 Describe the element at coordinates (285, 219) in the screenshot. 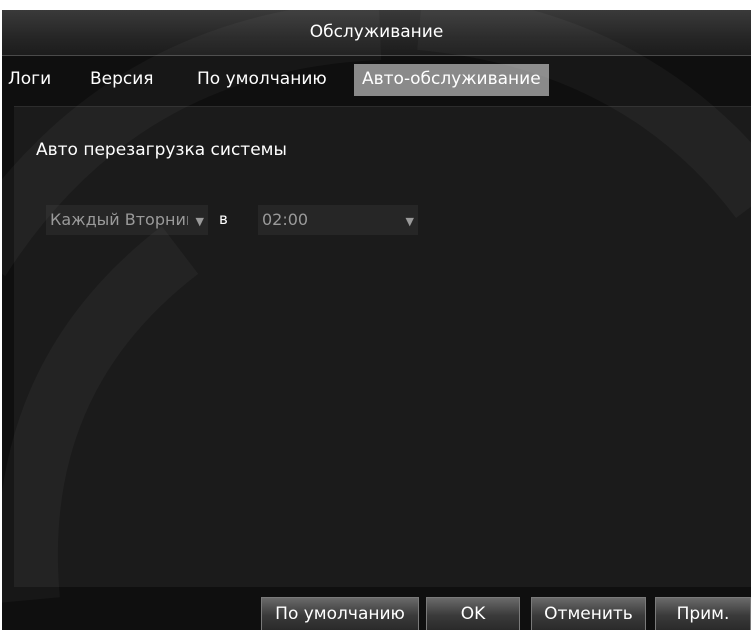

I see `reboot-time-value: 02:00` at that location.